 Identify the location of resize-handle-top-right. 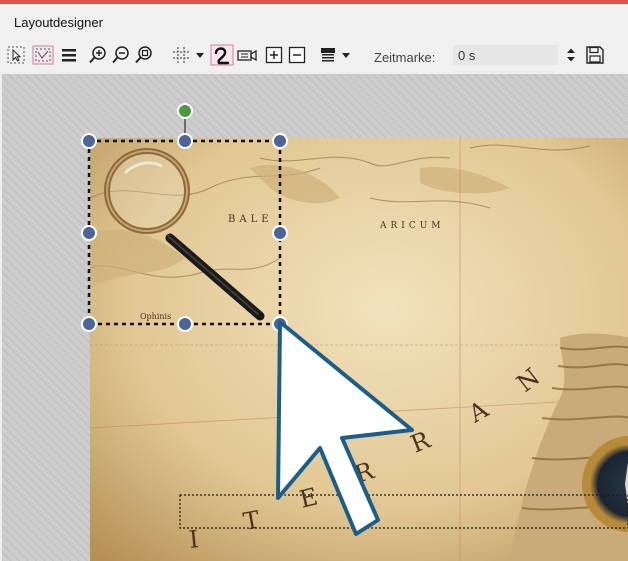
(280, 141).